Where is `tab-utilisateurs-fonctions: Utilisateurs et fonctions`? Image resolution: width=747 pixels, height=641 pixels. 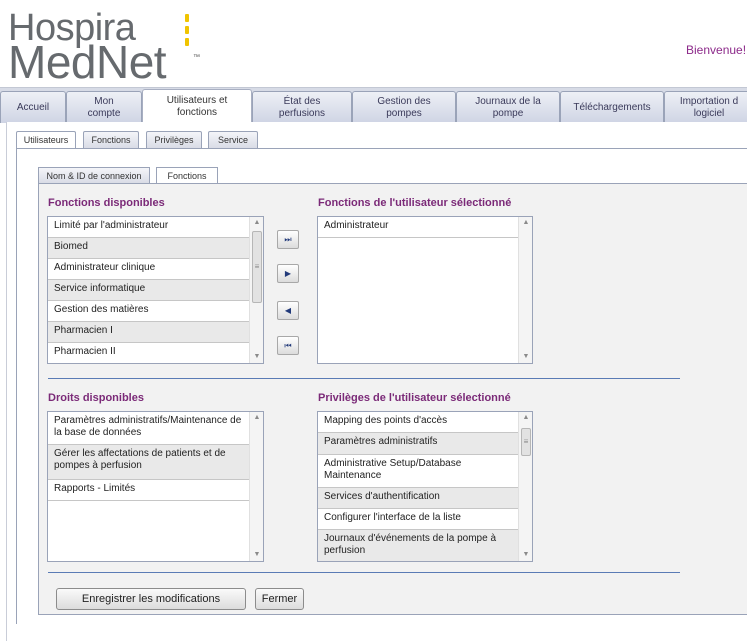
tab-utilisateurs-fonctions: Utilisateurs et fonctions is located at coordinates (197, 106).